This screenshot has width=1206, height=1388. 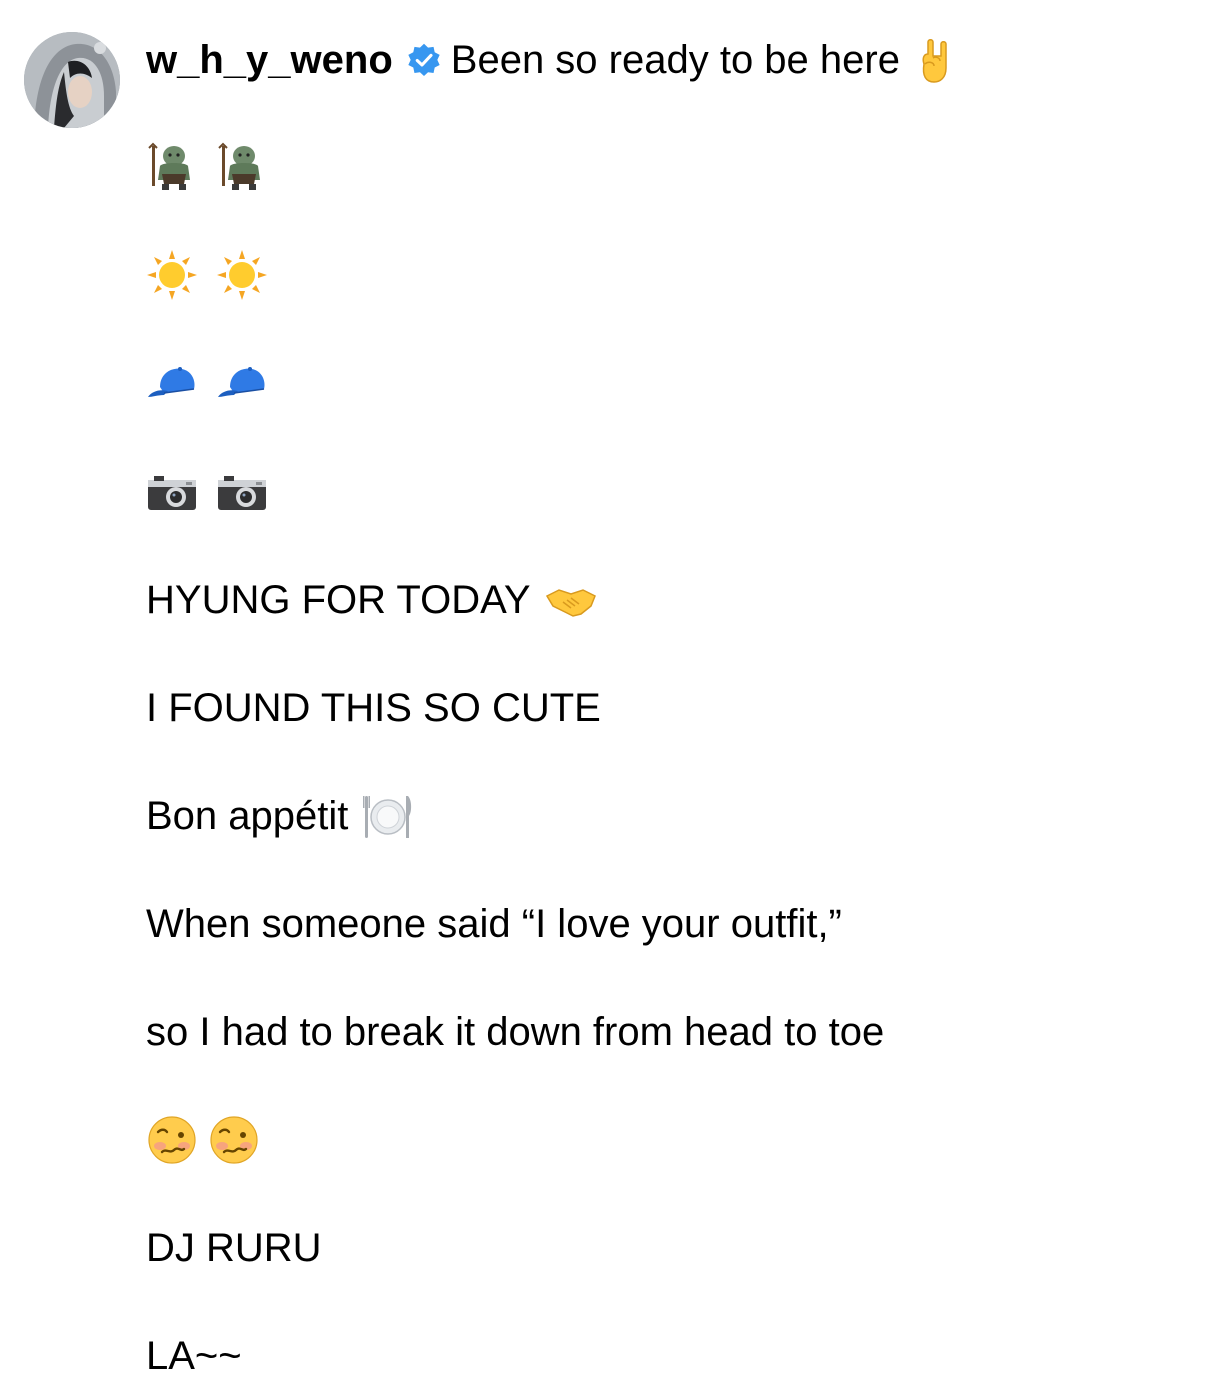 I want to click on sign-of-the-horns-emoji, so click(x=936, y=60).